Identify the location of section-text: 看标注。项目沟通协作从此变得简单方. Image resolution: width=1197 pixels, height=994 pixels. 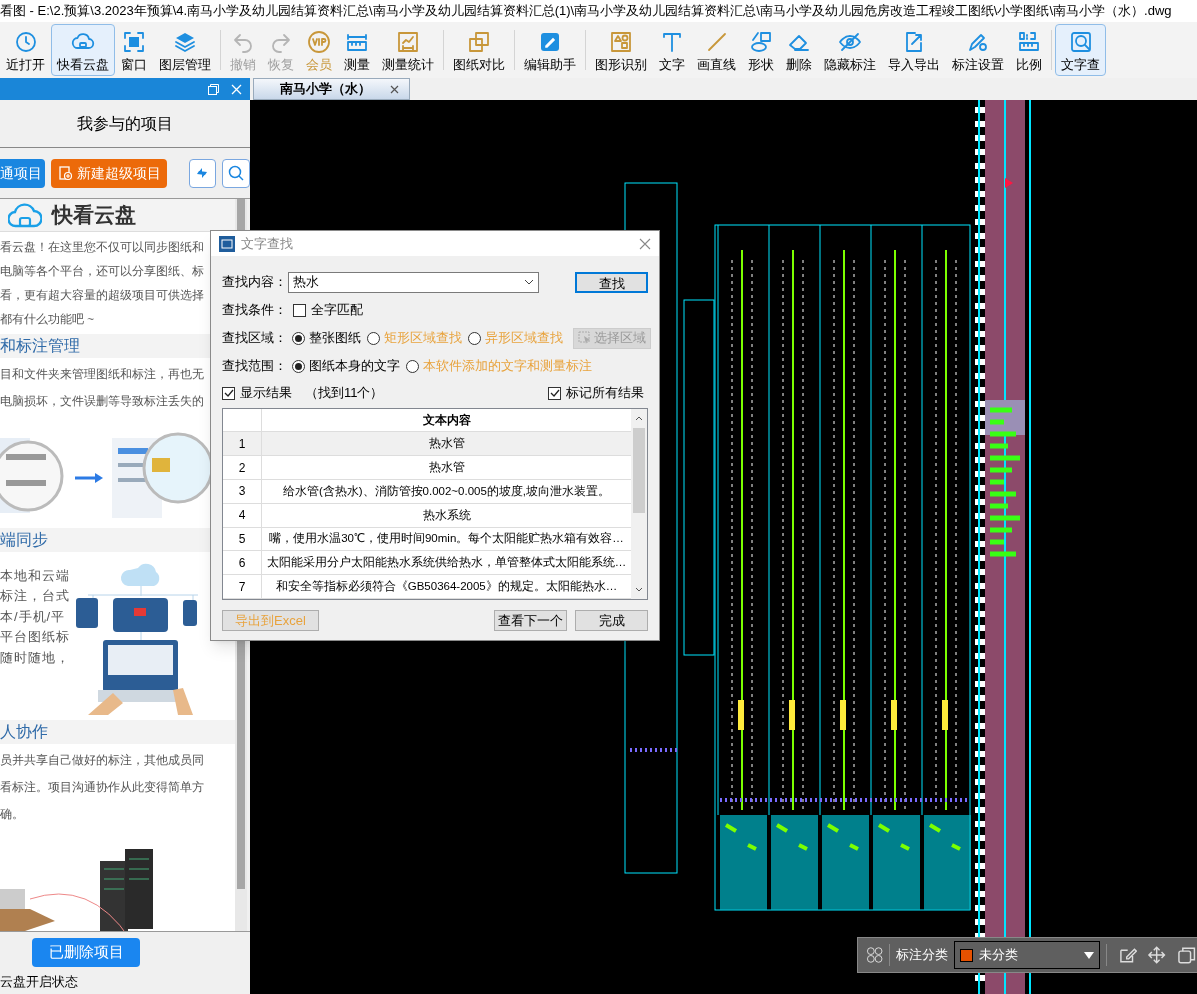
(102, 787).